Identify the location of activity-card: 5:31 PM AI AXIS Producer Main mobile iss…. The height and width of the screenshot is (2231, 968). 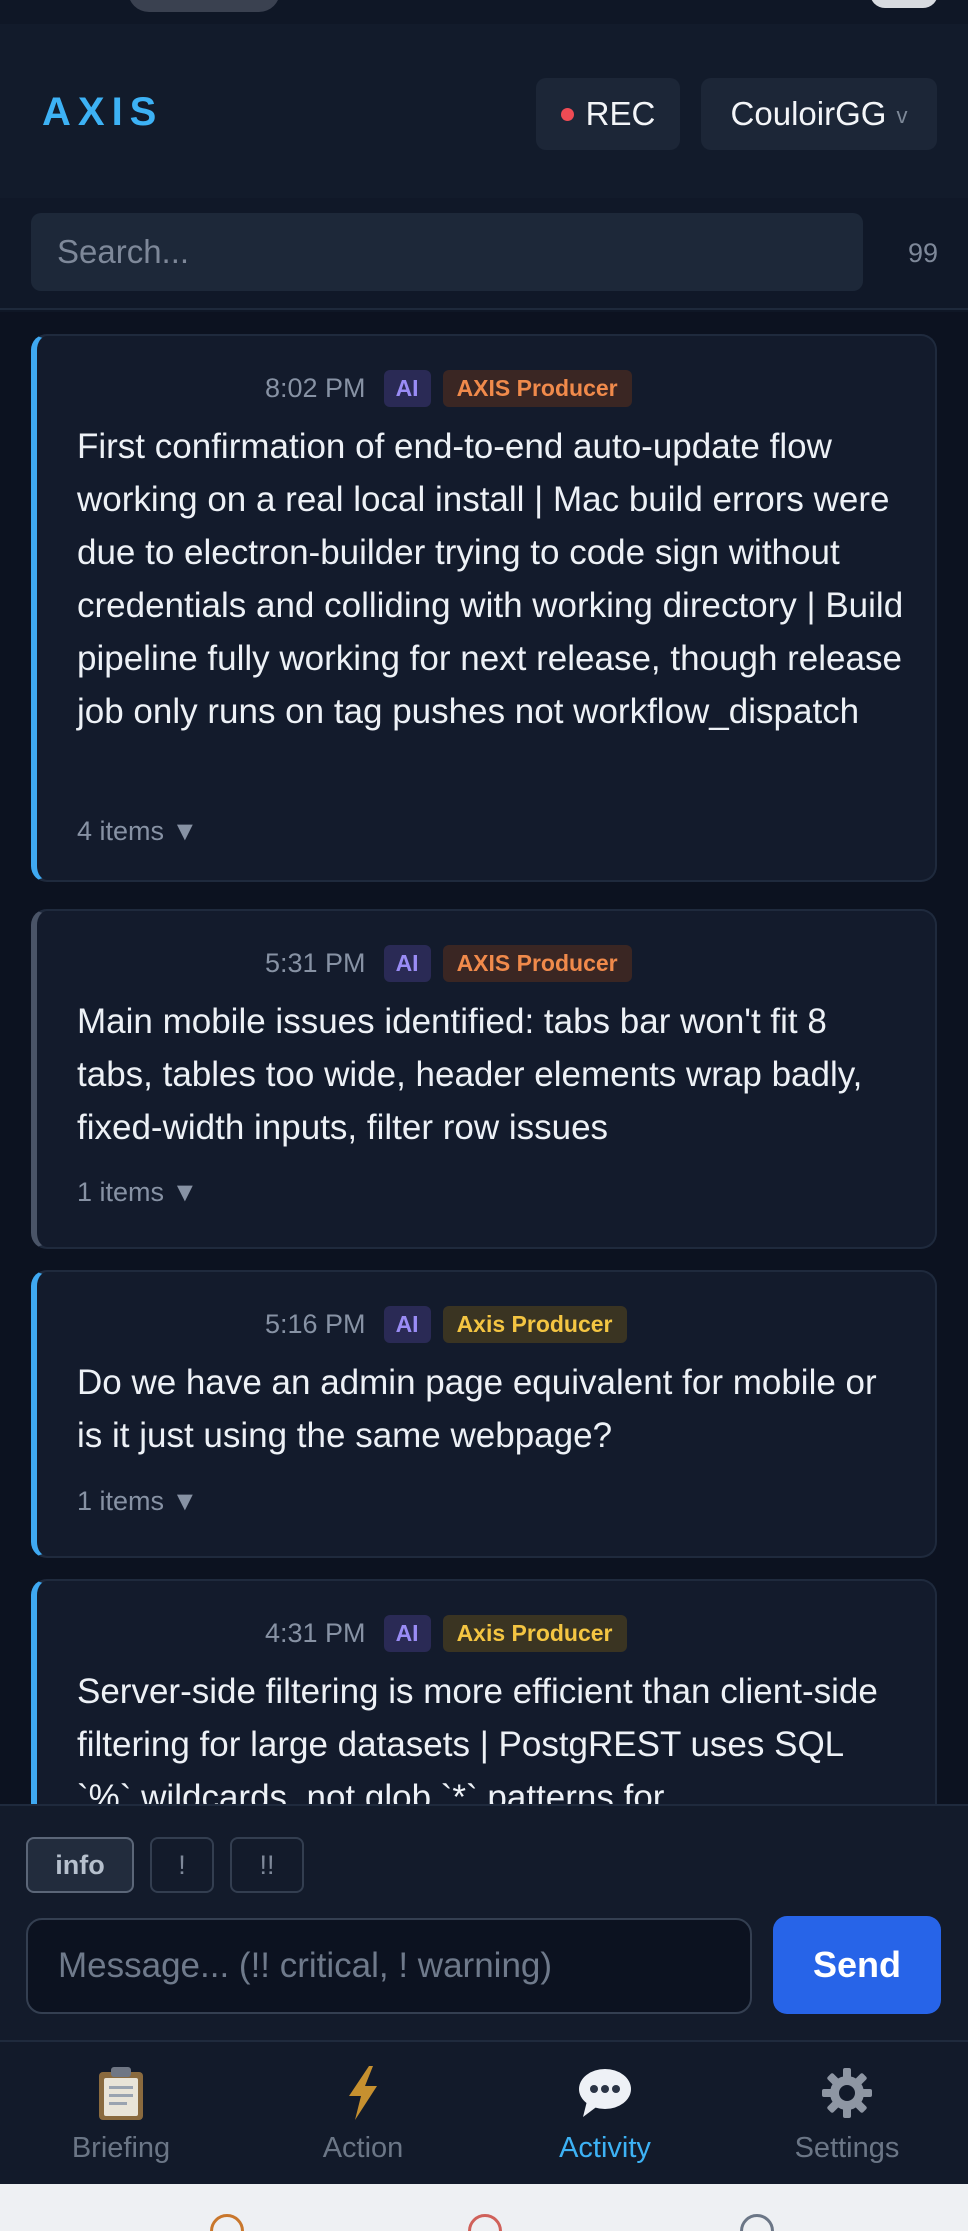
(484, 1079).